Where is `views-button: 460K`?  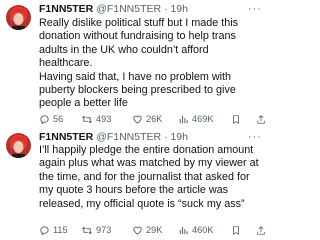
views-button: 460K is located at coordinates (195, 230).